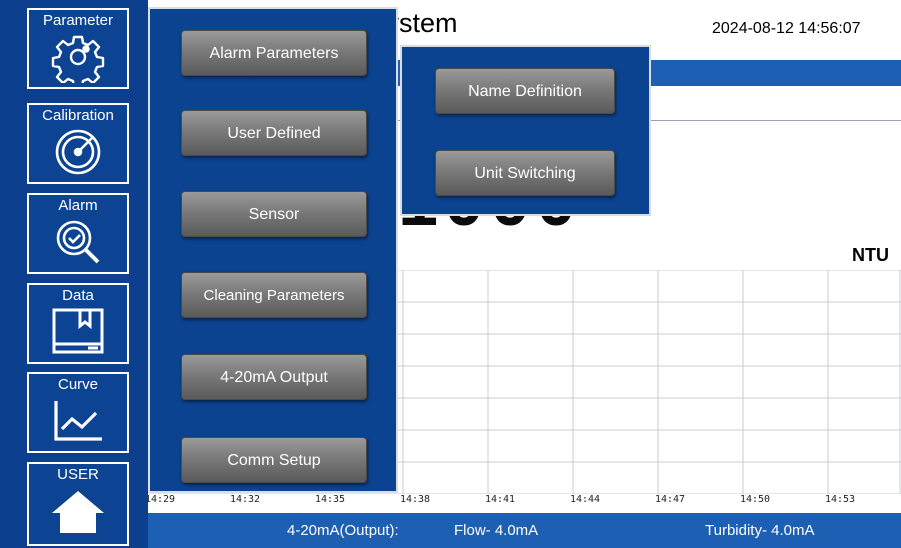 The image size is (901, 548). Describe the element at coordinates (840, 499) in the screenshot. I see `x-tick-label: 14:53` at that location.